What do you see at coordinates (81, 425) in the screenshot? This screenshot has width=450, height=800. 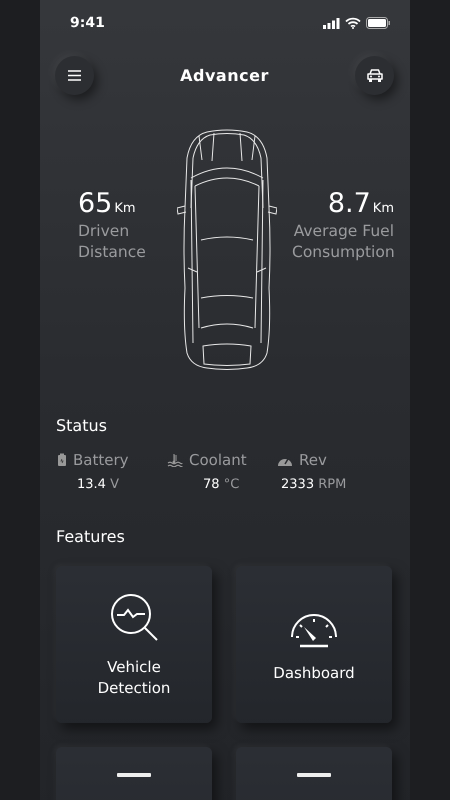 I see `section-heading: Status` at bounding box center [81, 425].